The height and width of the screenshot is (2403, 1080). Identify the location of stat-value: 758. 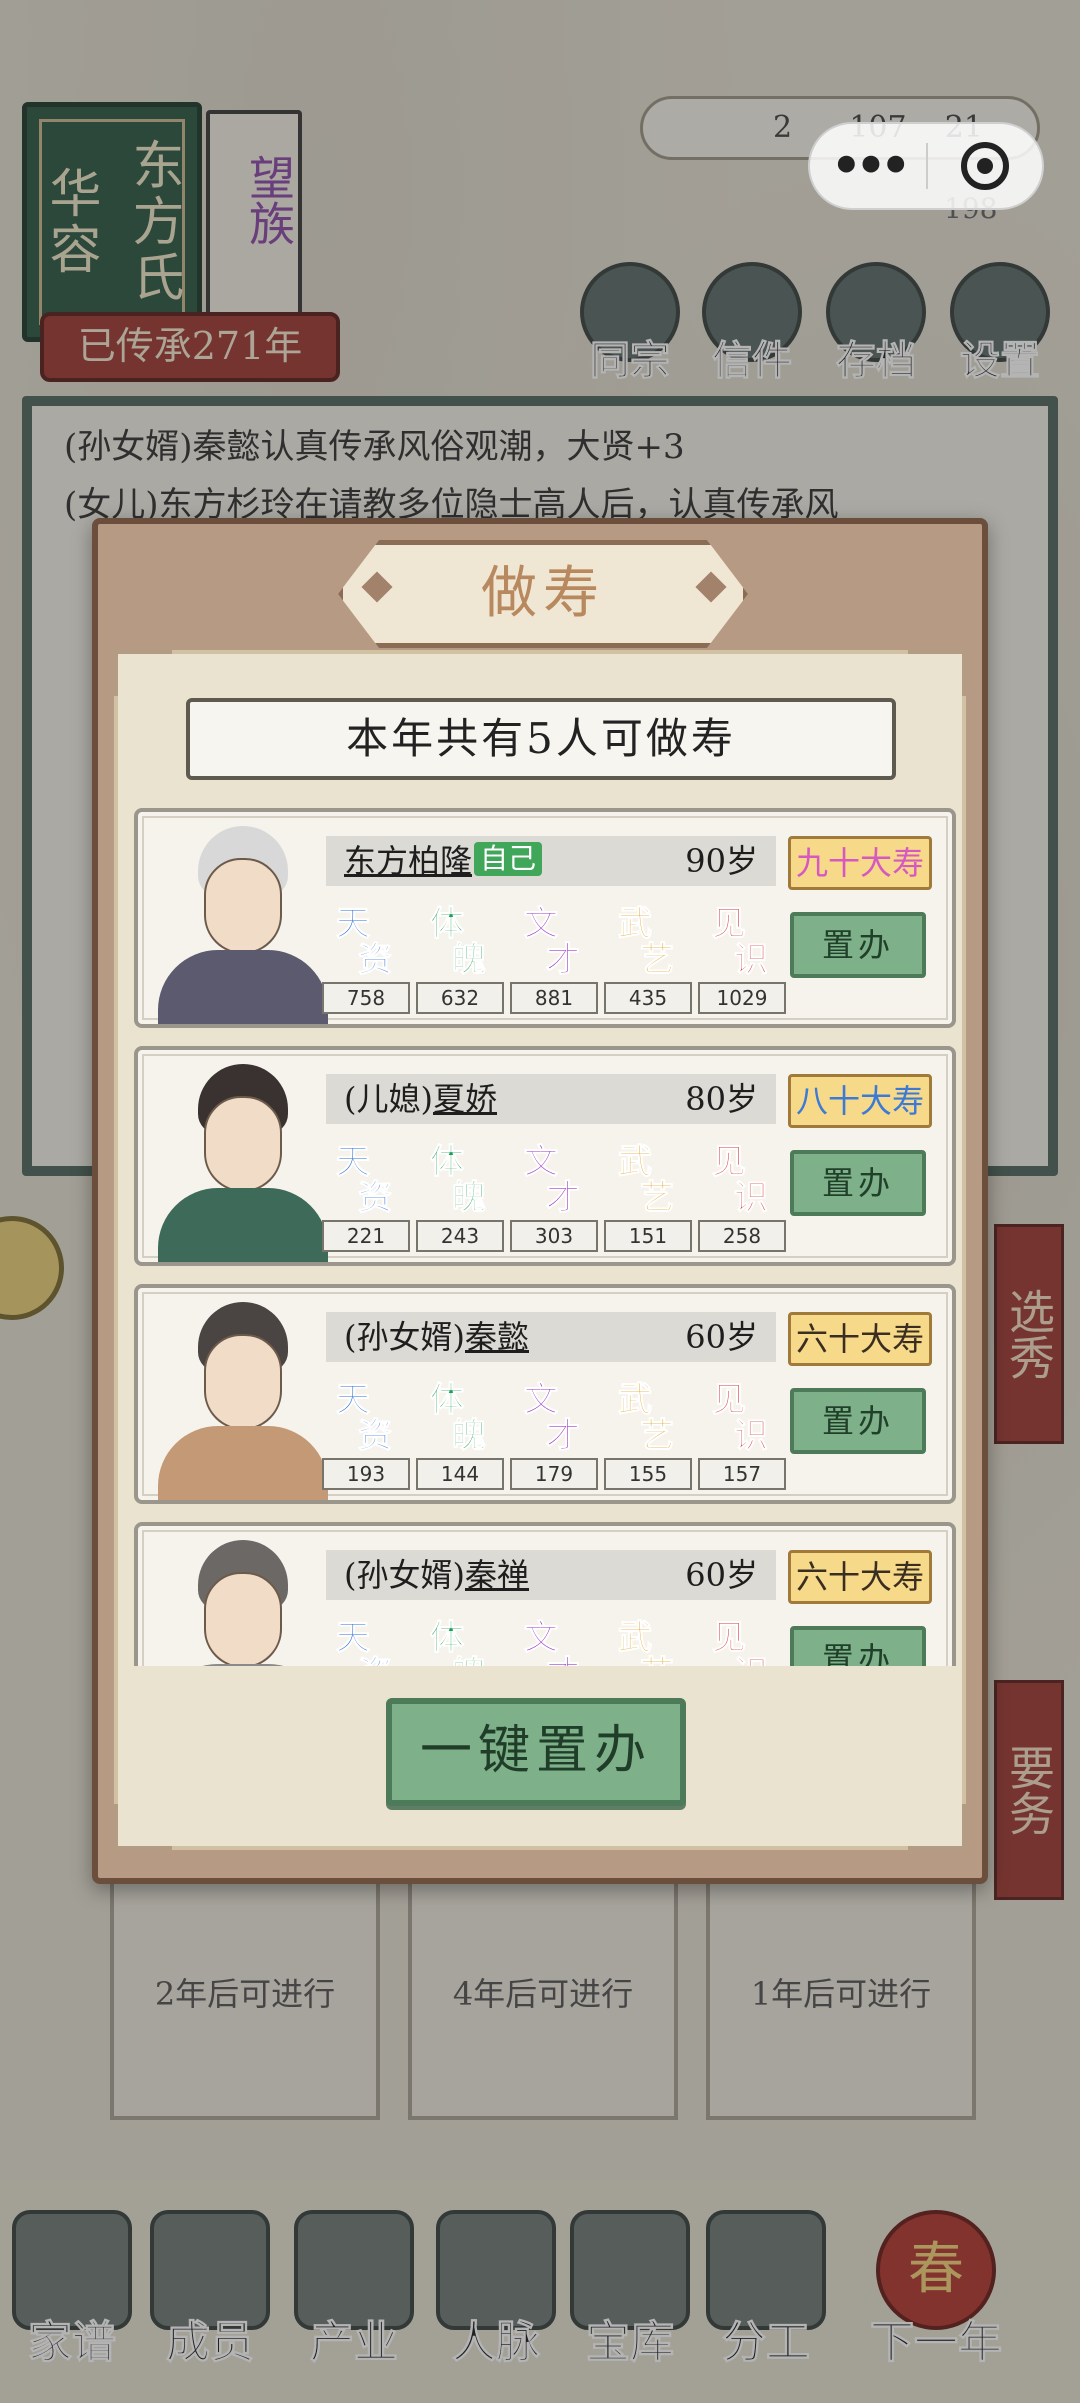
(366, 998).